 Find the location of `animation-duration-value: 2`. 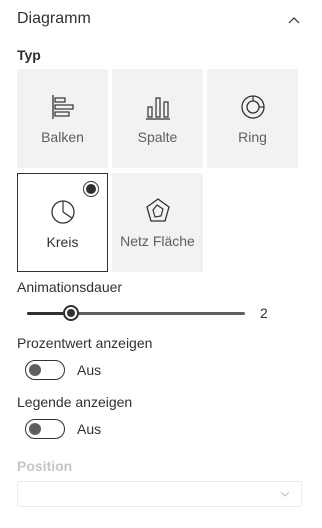

animation-duration-value: 2 is located at coordinates (264, 313).